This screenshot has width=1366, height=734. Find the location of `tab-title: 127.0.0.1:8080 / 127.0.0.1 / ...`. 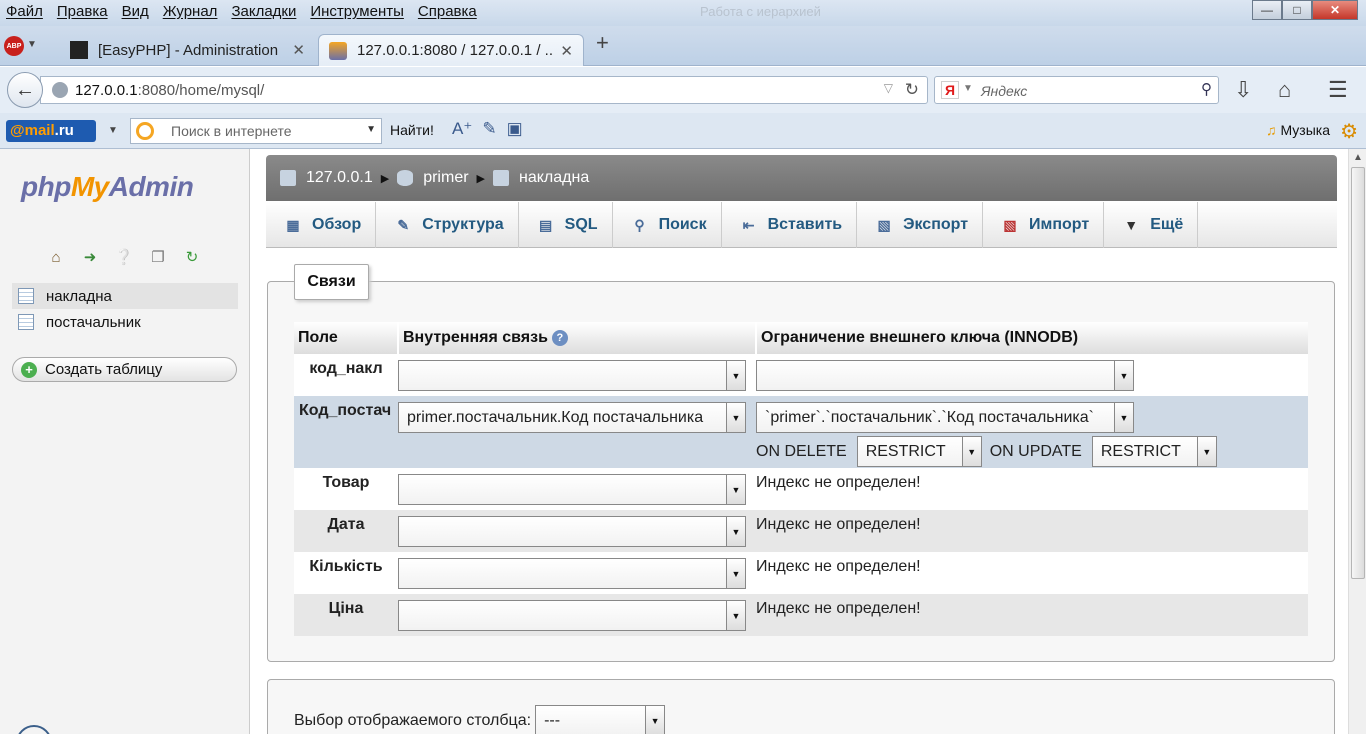

tab-title: 127.0.0.1:8080 / 127.0.0.1 / ... is located at coordinates (456, 50).